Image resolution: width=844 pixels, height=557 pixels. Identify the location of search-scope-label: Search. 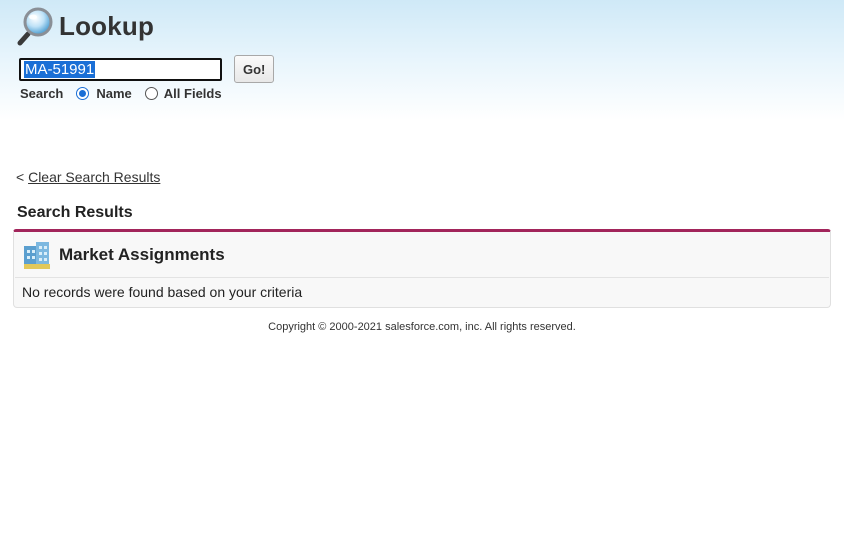
(42, 93).